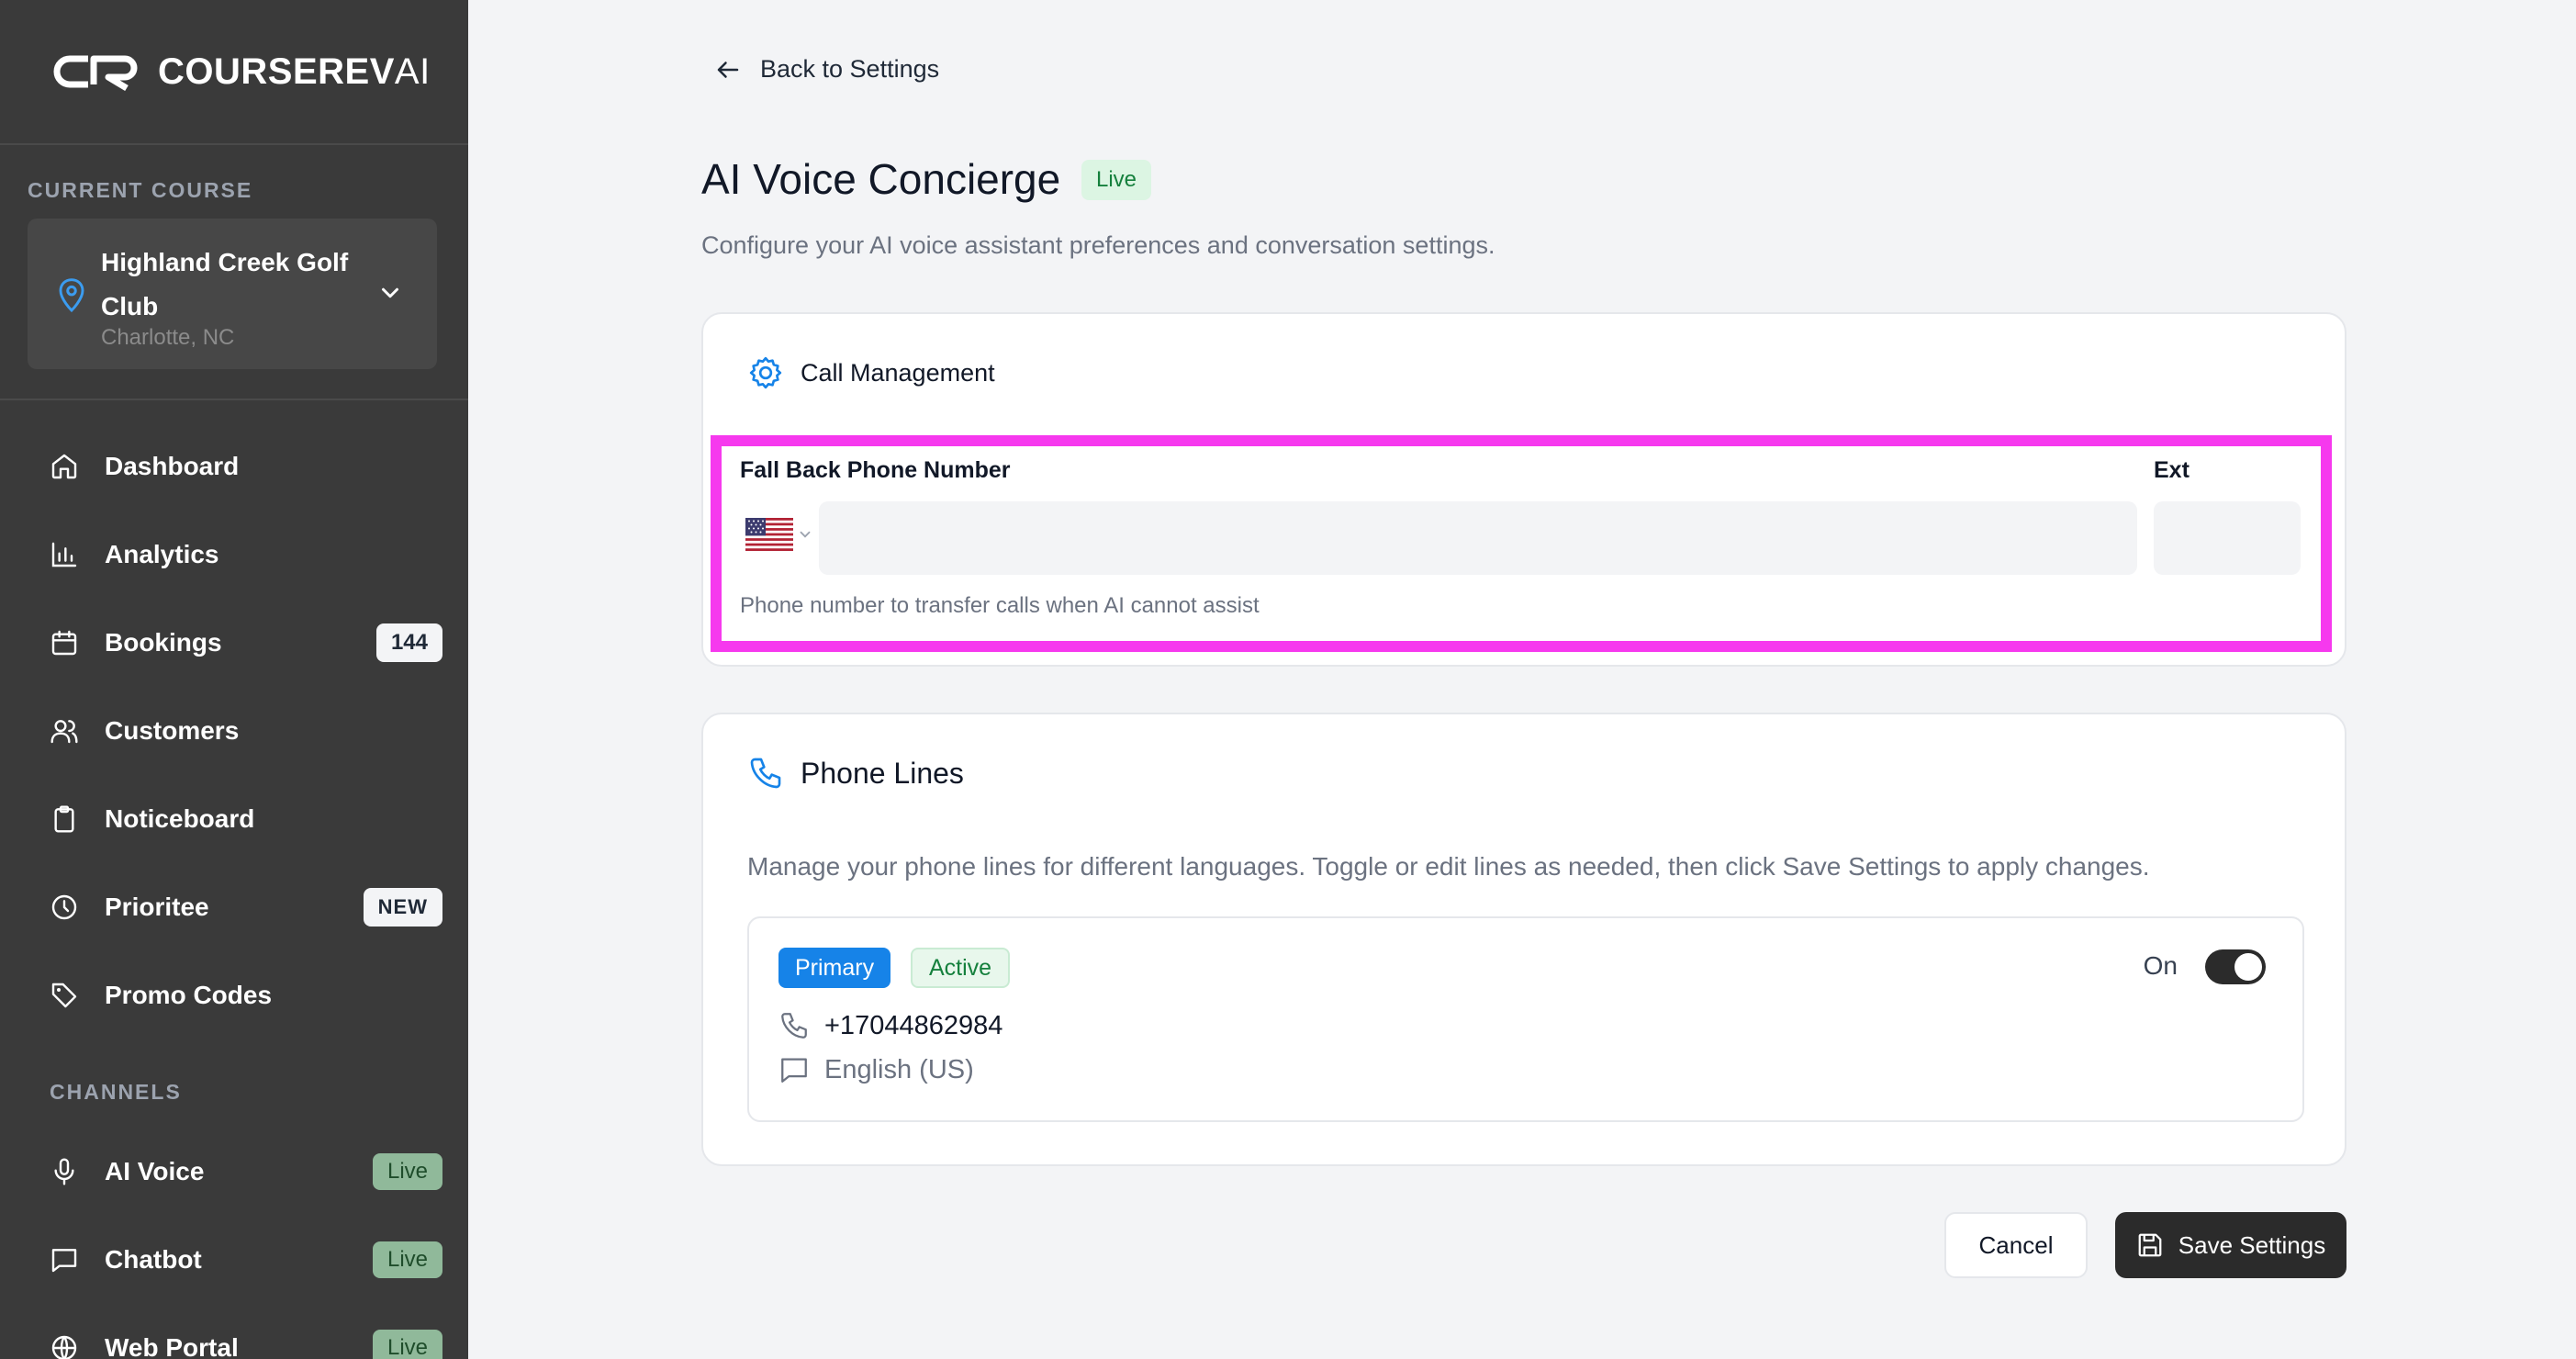 Image resolution: width=2576 pixels, height=1359 pixels. I want to click on course-selector: Highland Creek Golf Club Charlotte, NC, so click(232, 294).